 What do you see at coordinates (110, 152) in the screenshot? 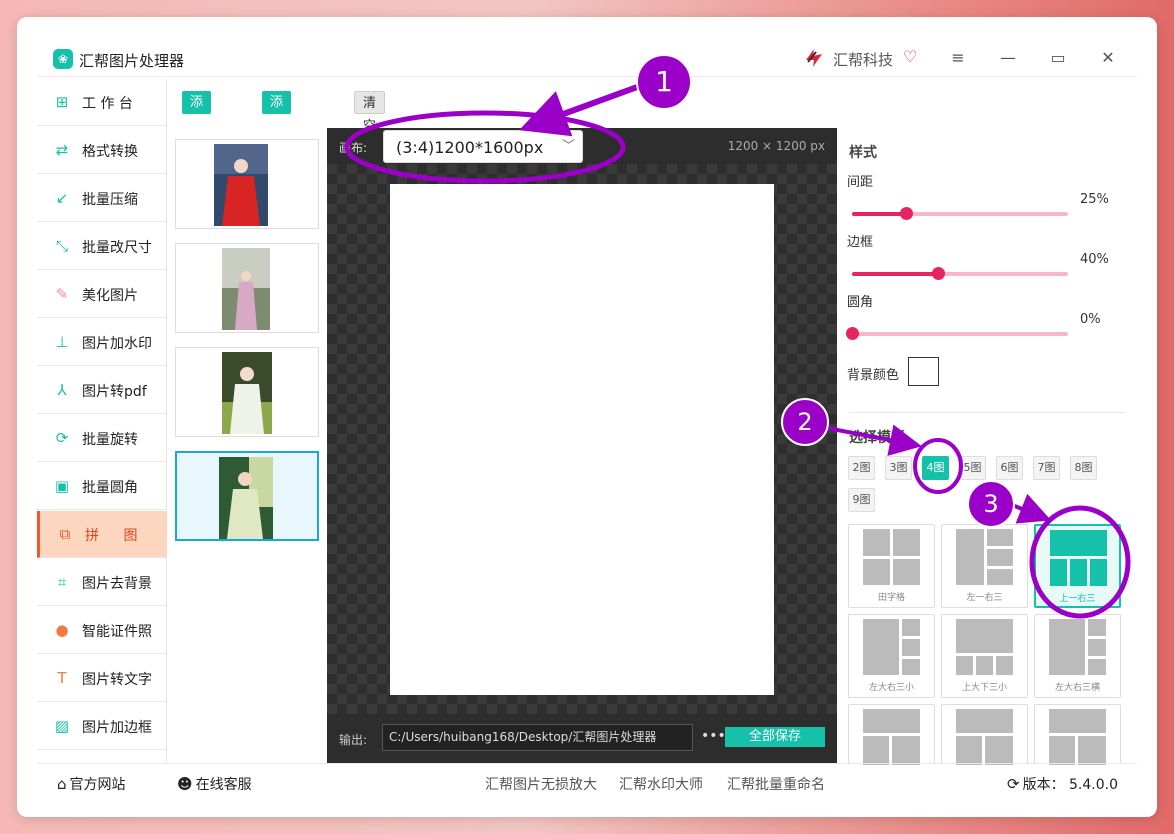
I see `sidebar-item-label: 格式转换` at bounding box center [110, 152].